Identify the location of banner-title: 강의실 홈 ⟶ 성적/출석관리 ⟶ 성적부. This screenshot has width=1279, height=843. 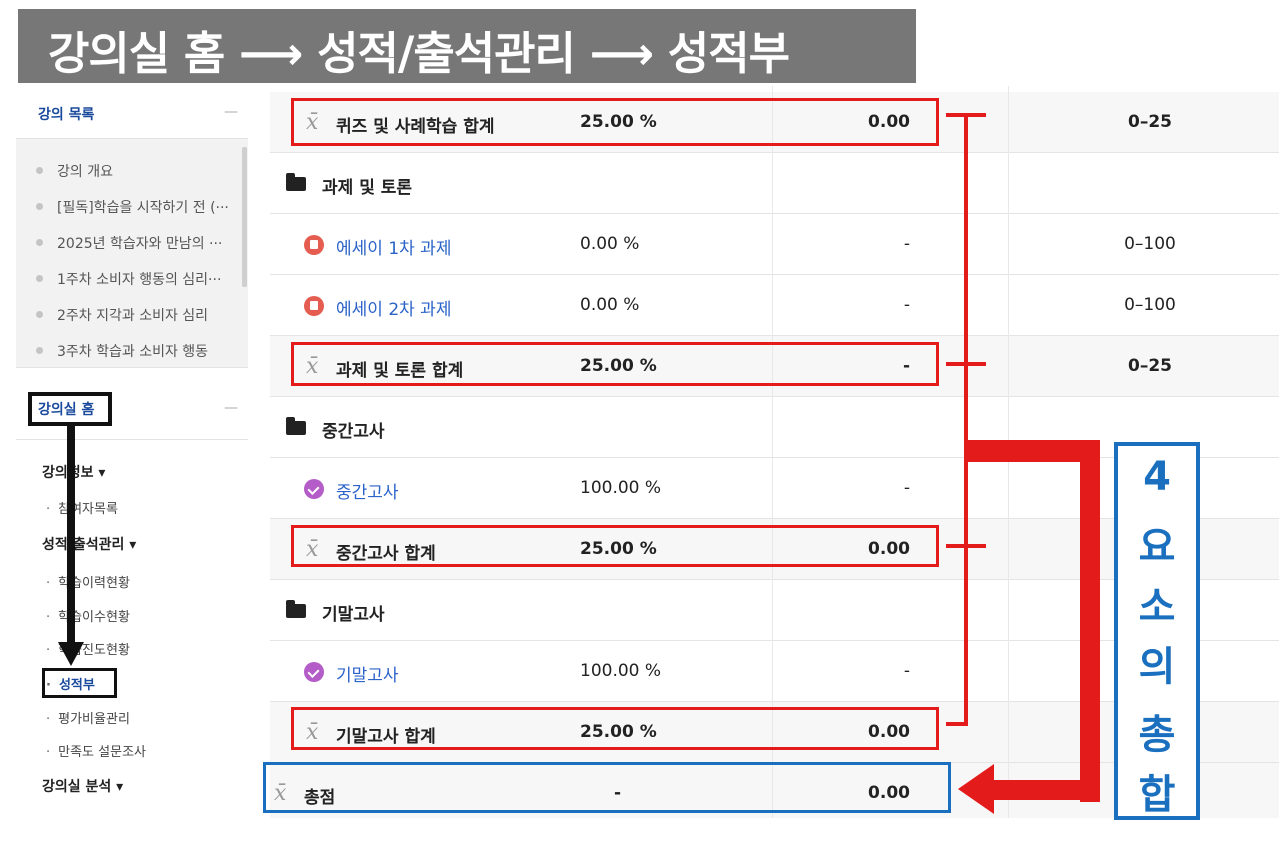
(419, 53).